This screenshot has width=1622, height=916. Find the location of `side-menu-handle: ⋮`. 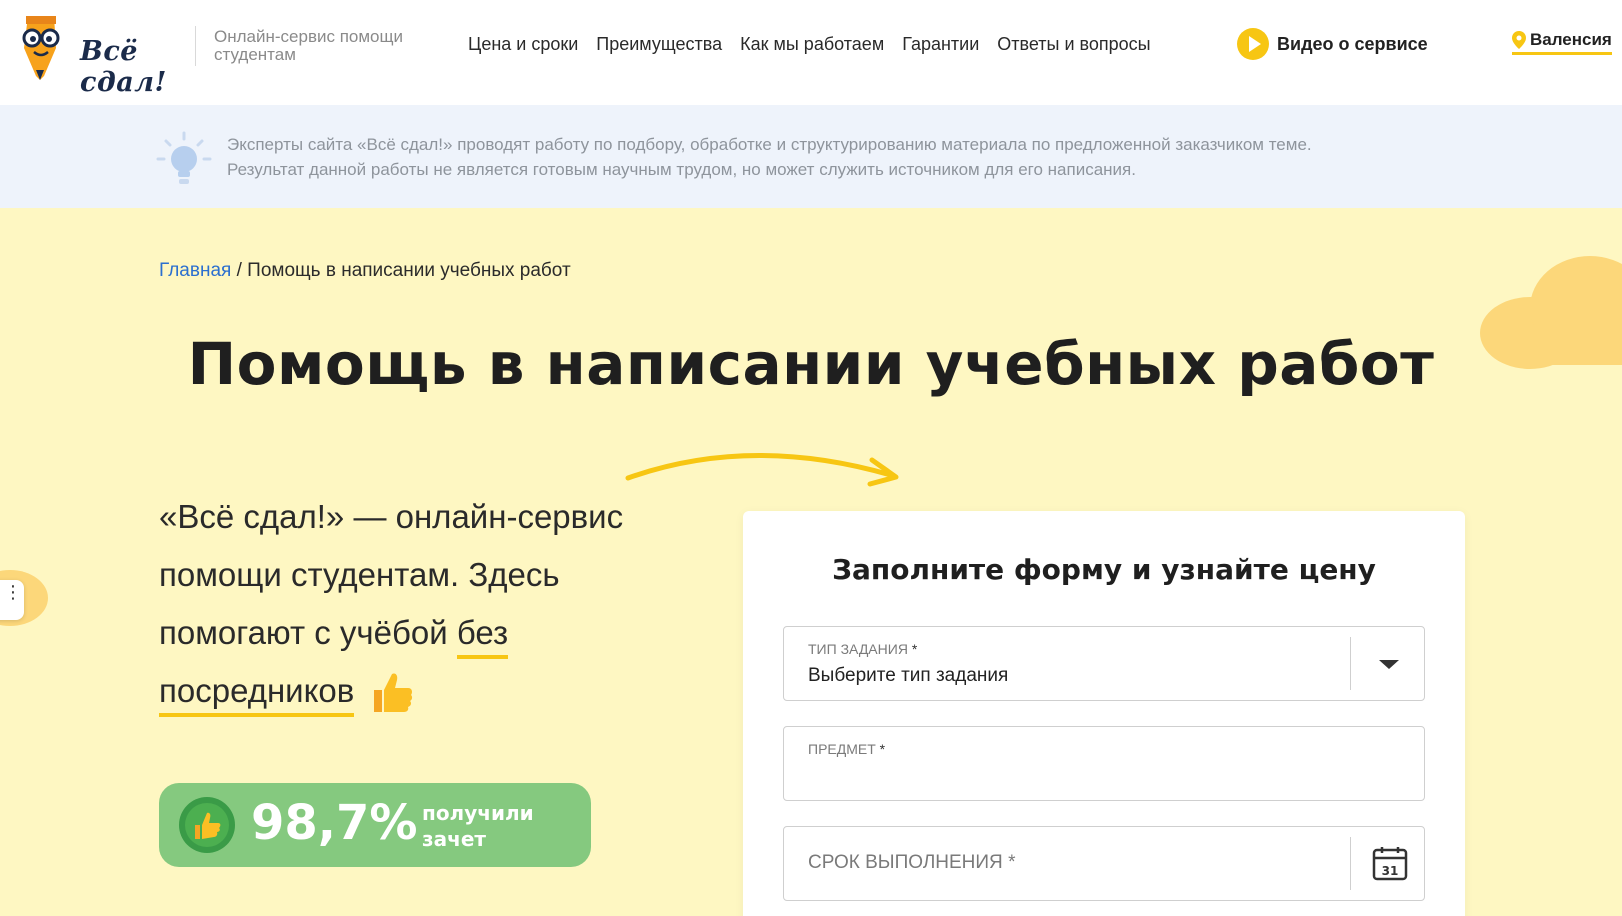

side-menu-handle: ⋮ is located at coordinates (12, 600).